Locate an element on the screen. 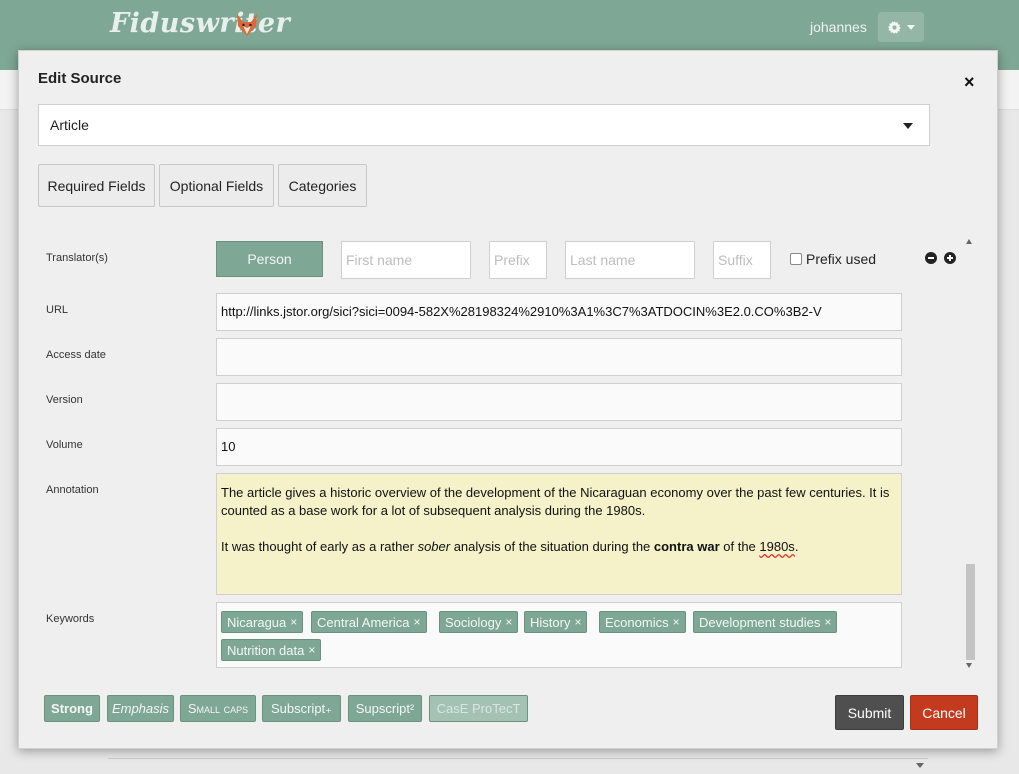  case-protect-button: CasE ProTecT is located at coordinates (478, 708).